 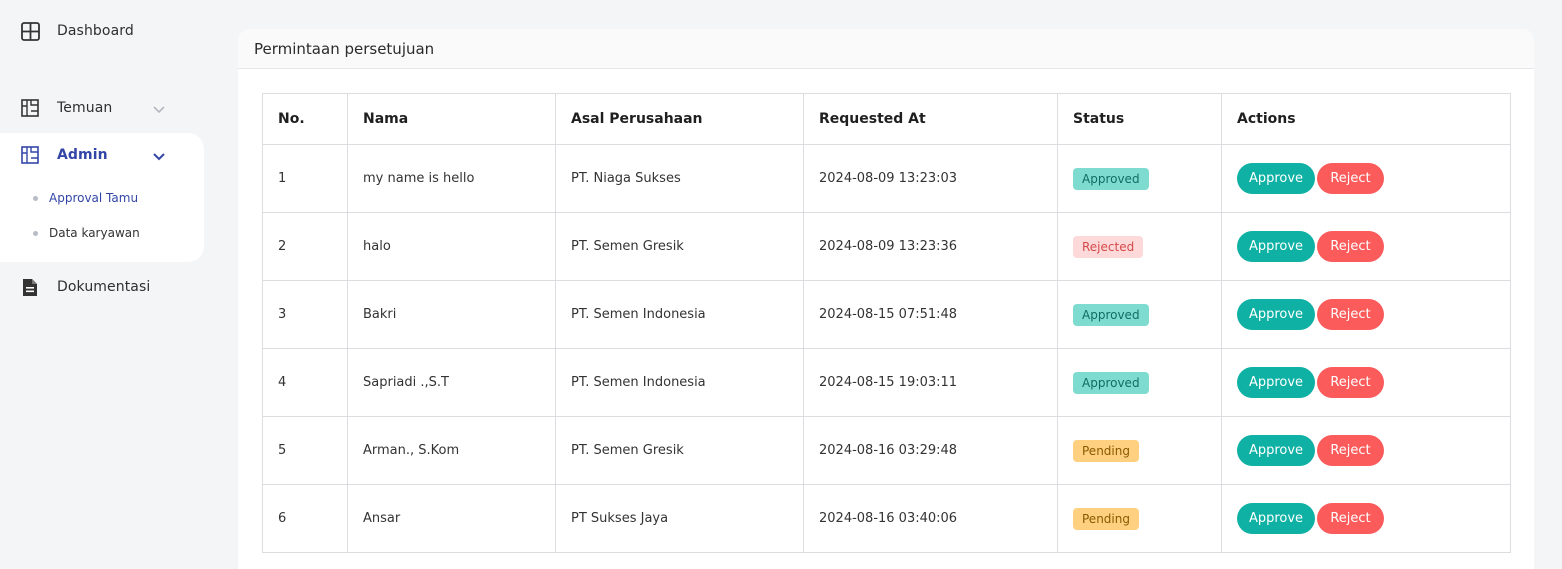 I want to click on cell-requested-at: 2024-08-15 07:51:48, so click(x=930, y=314).